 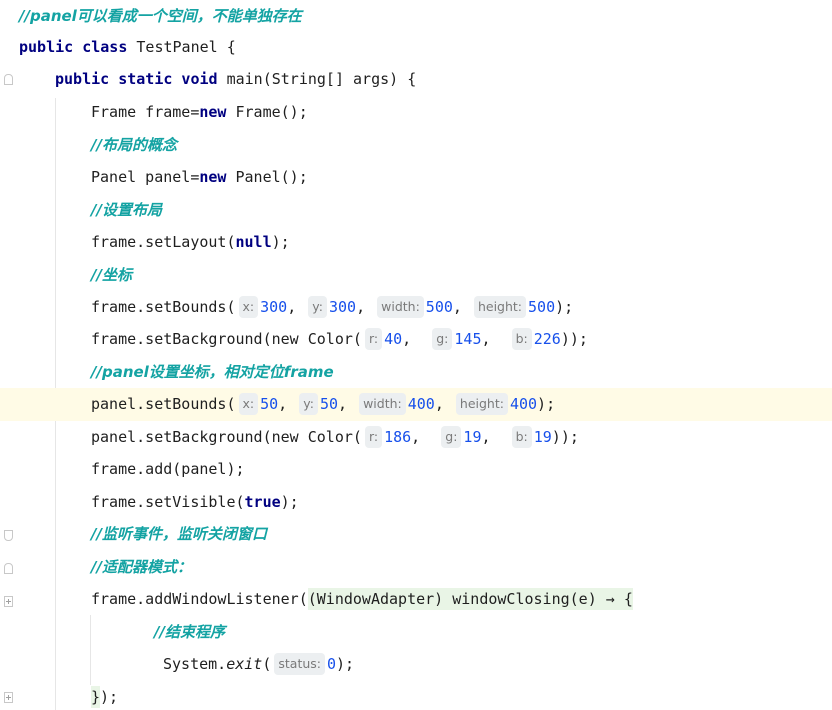 What do you see at coordinates (416, 469) in the screenshot?
I see `code-line: frame.add(panel);` at bounding box center [416, 469].